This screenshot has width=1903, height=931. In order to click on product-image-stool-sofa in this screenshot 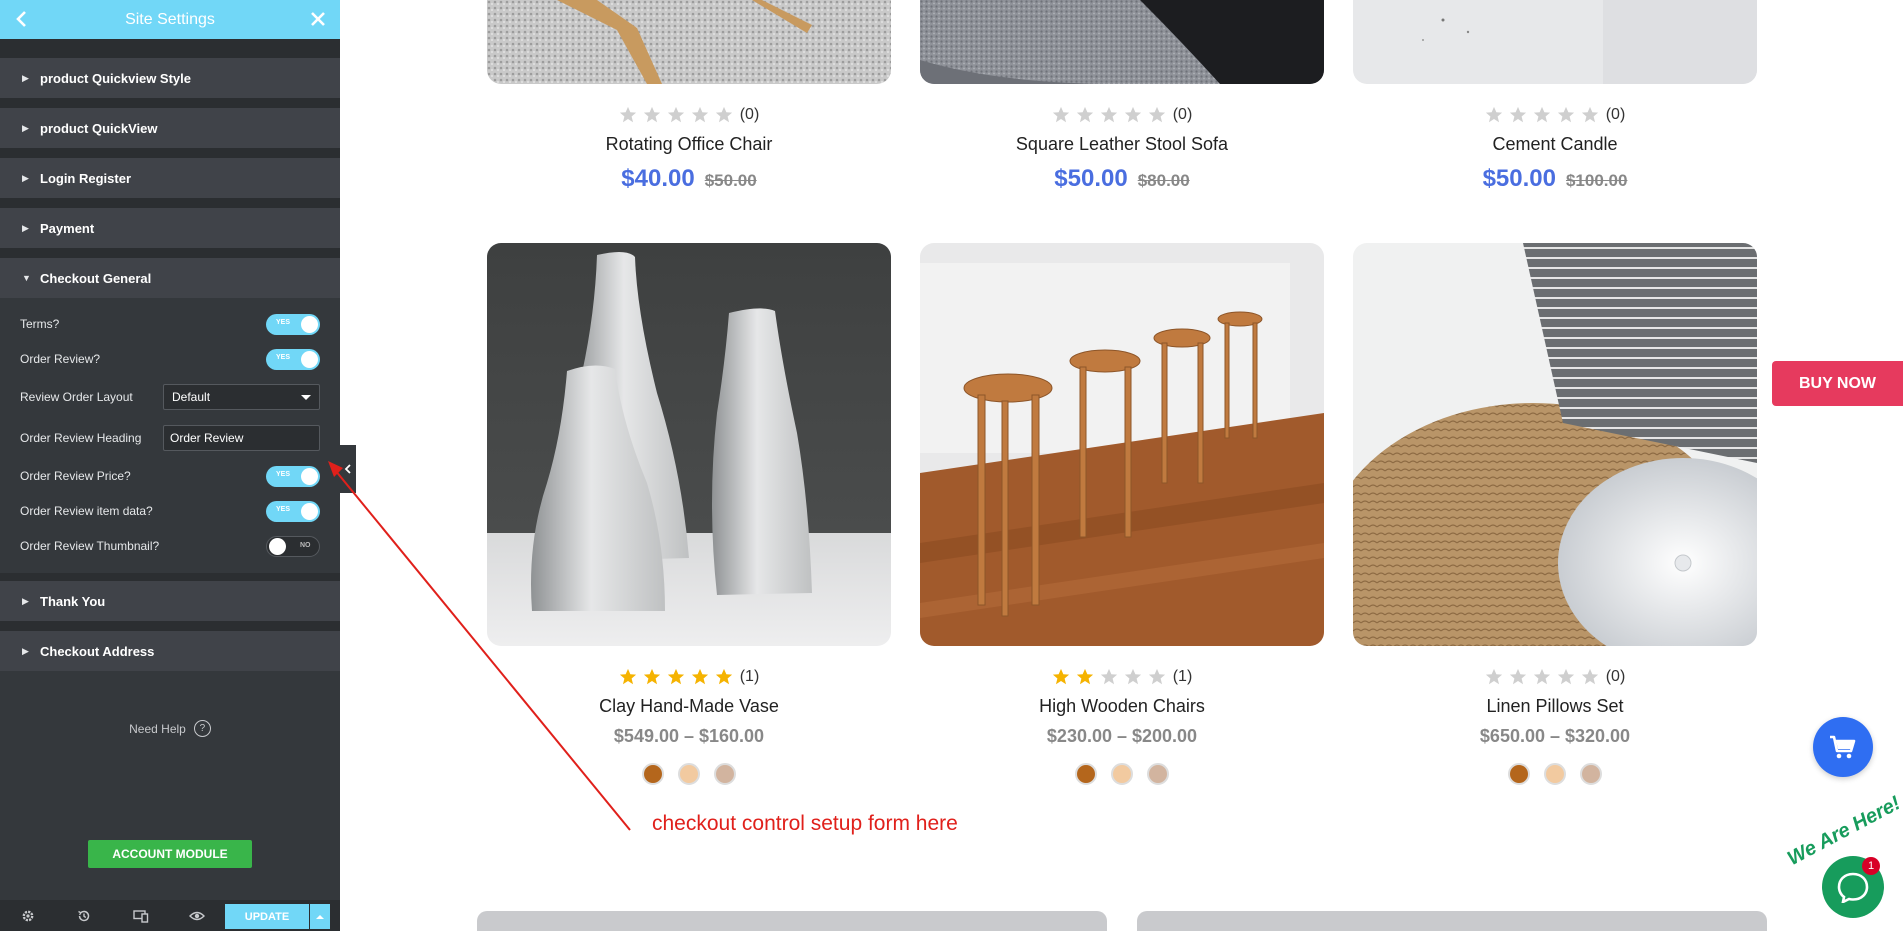, I will do `click(1122, 42)`.